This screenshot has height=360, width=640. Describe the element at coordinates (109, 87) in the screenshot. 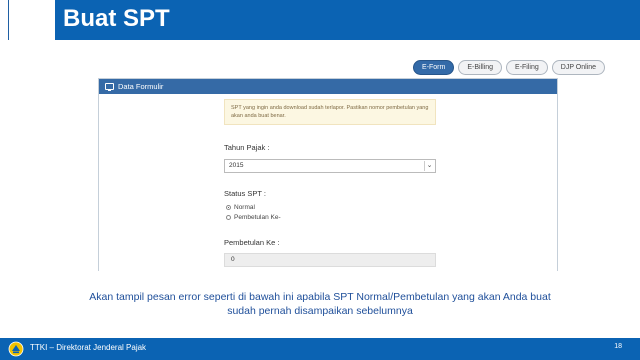

I see `monitor-icon` at that location.